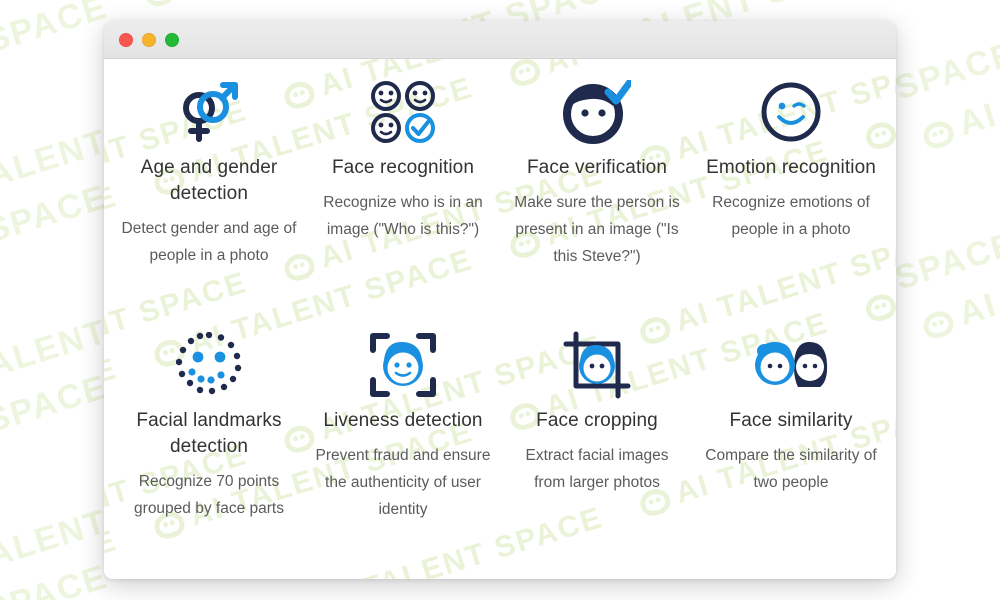 The width and height of the screenshot is (1000, 600). I want to click on feature-description: Recognize emotions of people in a photo, so click(791, 216).